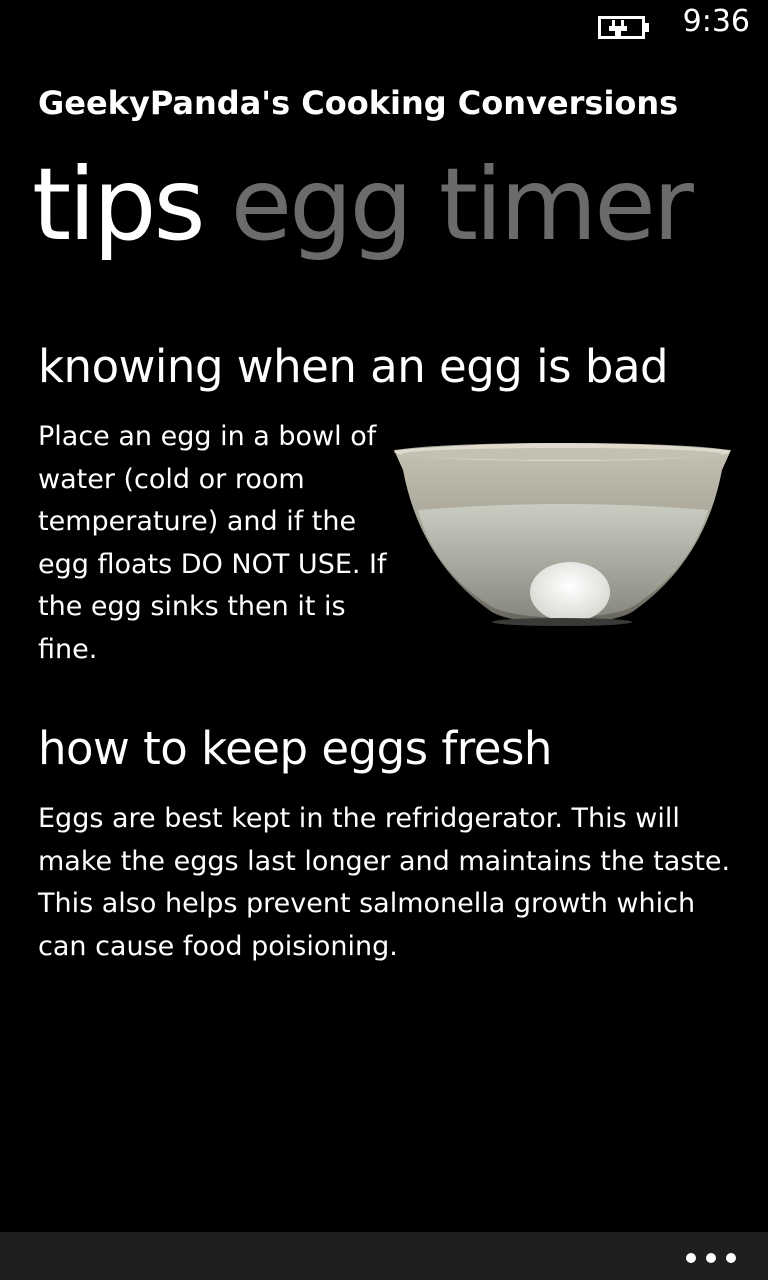 The width and height of the screenshot is (768, 1280). I want to click on pivot-item-egg-timer: egg timer, so click(462, 205).